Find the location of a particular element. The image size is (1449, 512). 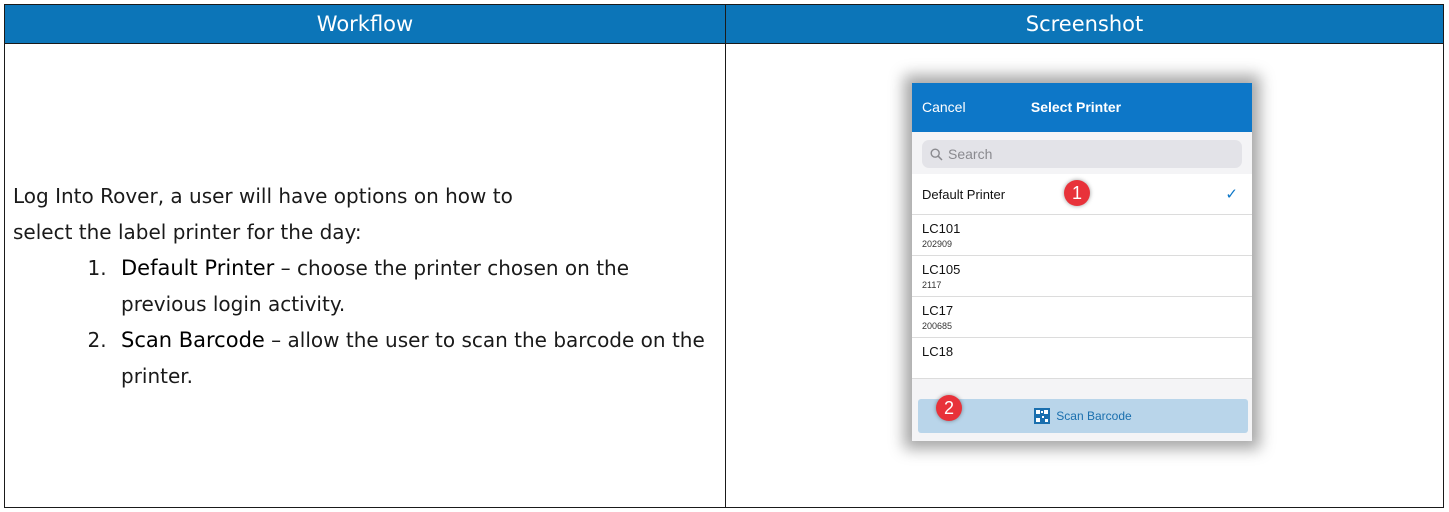

printer-name: LC18 is located at coordinates (938, 351).